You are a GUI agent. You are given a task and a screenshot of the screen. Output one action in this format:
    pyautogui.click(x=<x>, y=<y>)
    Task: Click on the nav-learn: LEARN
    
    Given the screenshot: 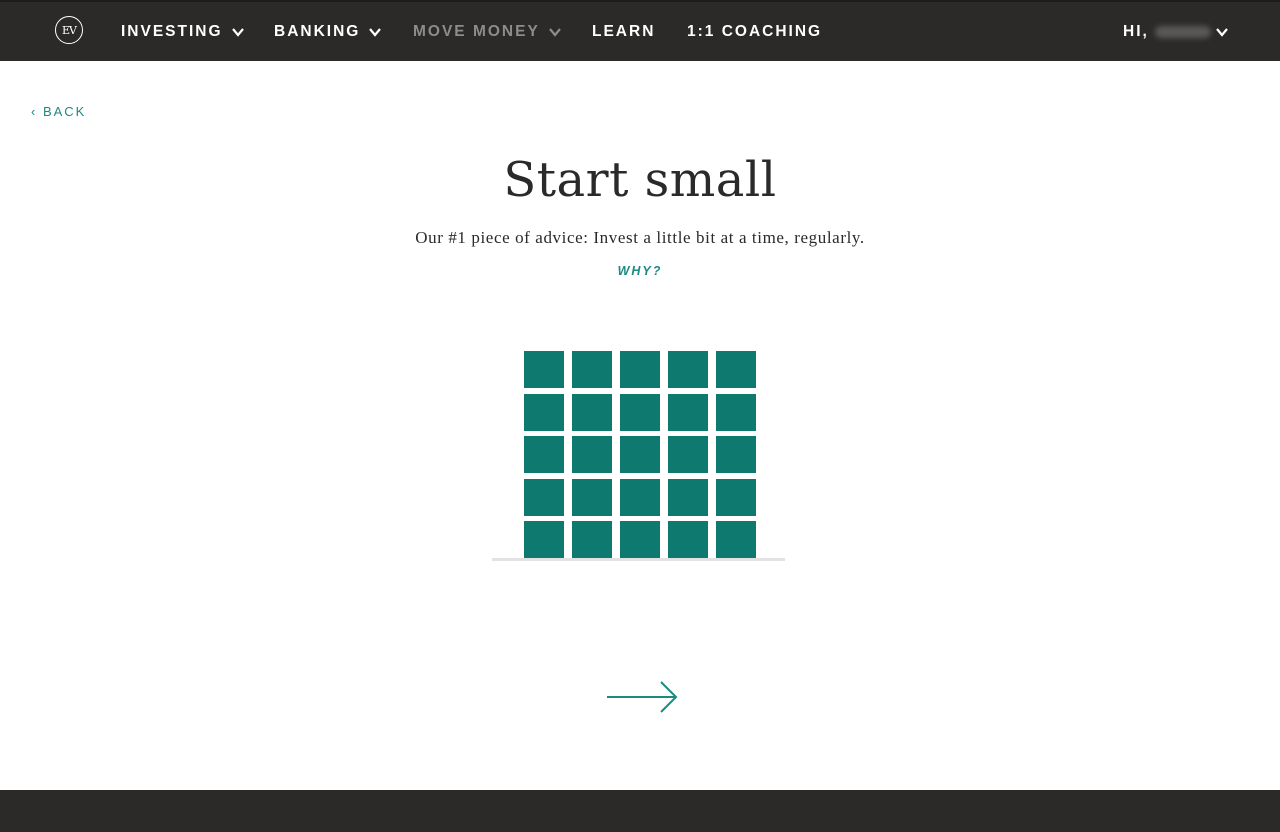 What is the action you would take?
    pyautogui.click(x=623, y=31)
    